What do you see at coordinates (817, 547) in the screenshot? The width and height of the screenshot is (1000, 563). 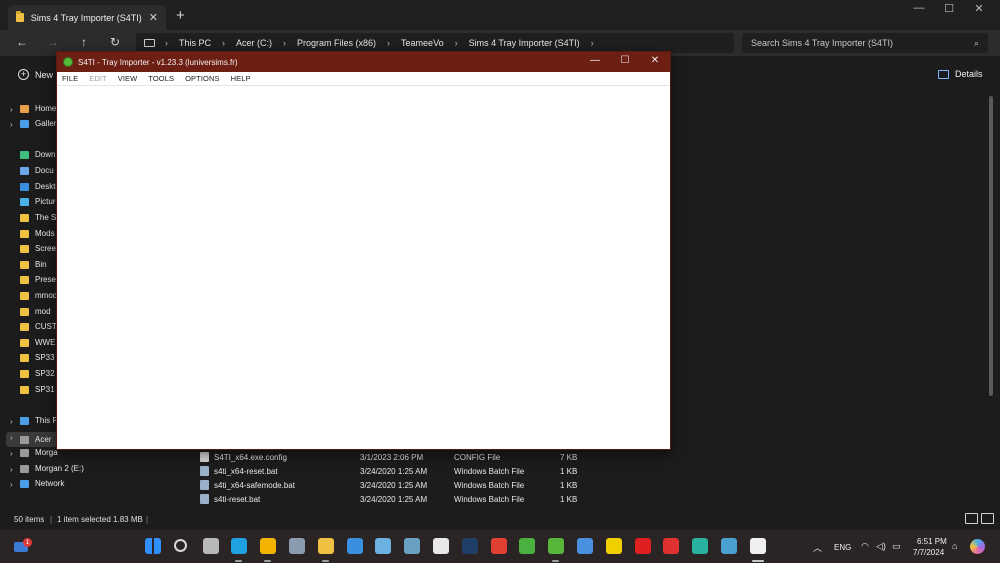 I see `chevron-up-icon: ︿` at bounding box center [817, 547].